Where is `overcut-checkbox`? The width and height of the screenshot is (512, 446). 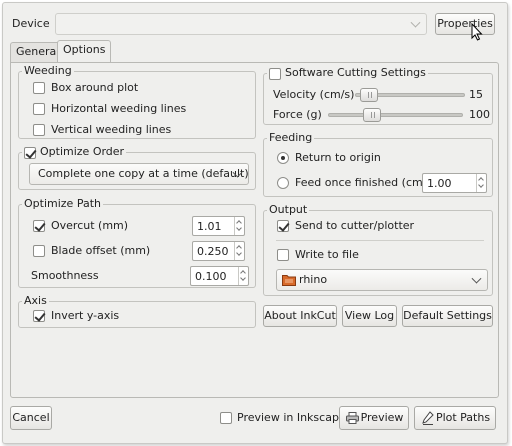 overcut-checkbox is located at coordinates (39, 226).